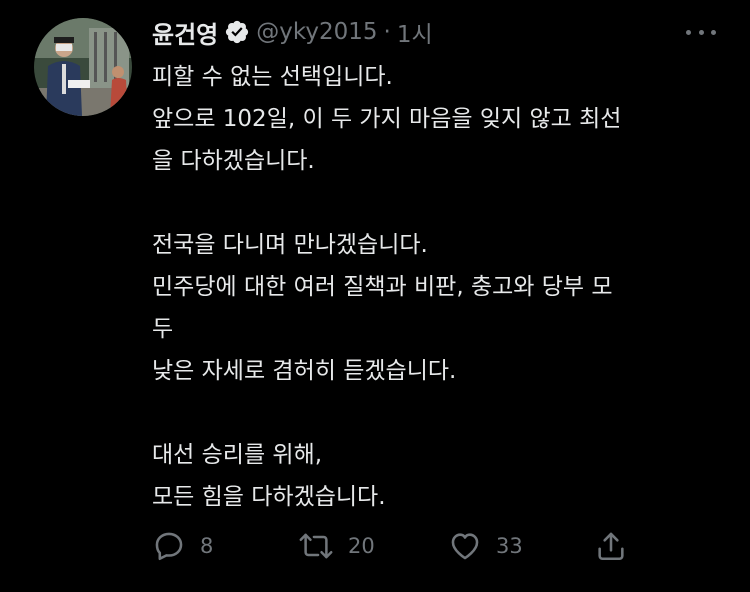 This screenshot has width=750, height=592. I want to click on tweet-text-line: 모든 힘을 다하겠습니다., so click(269, 497).